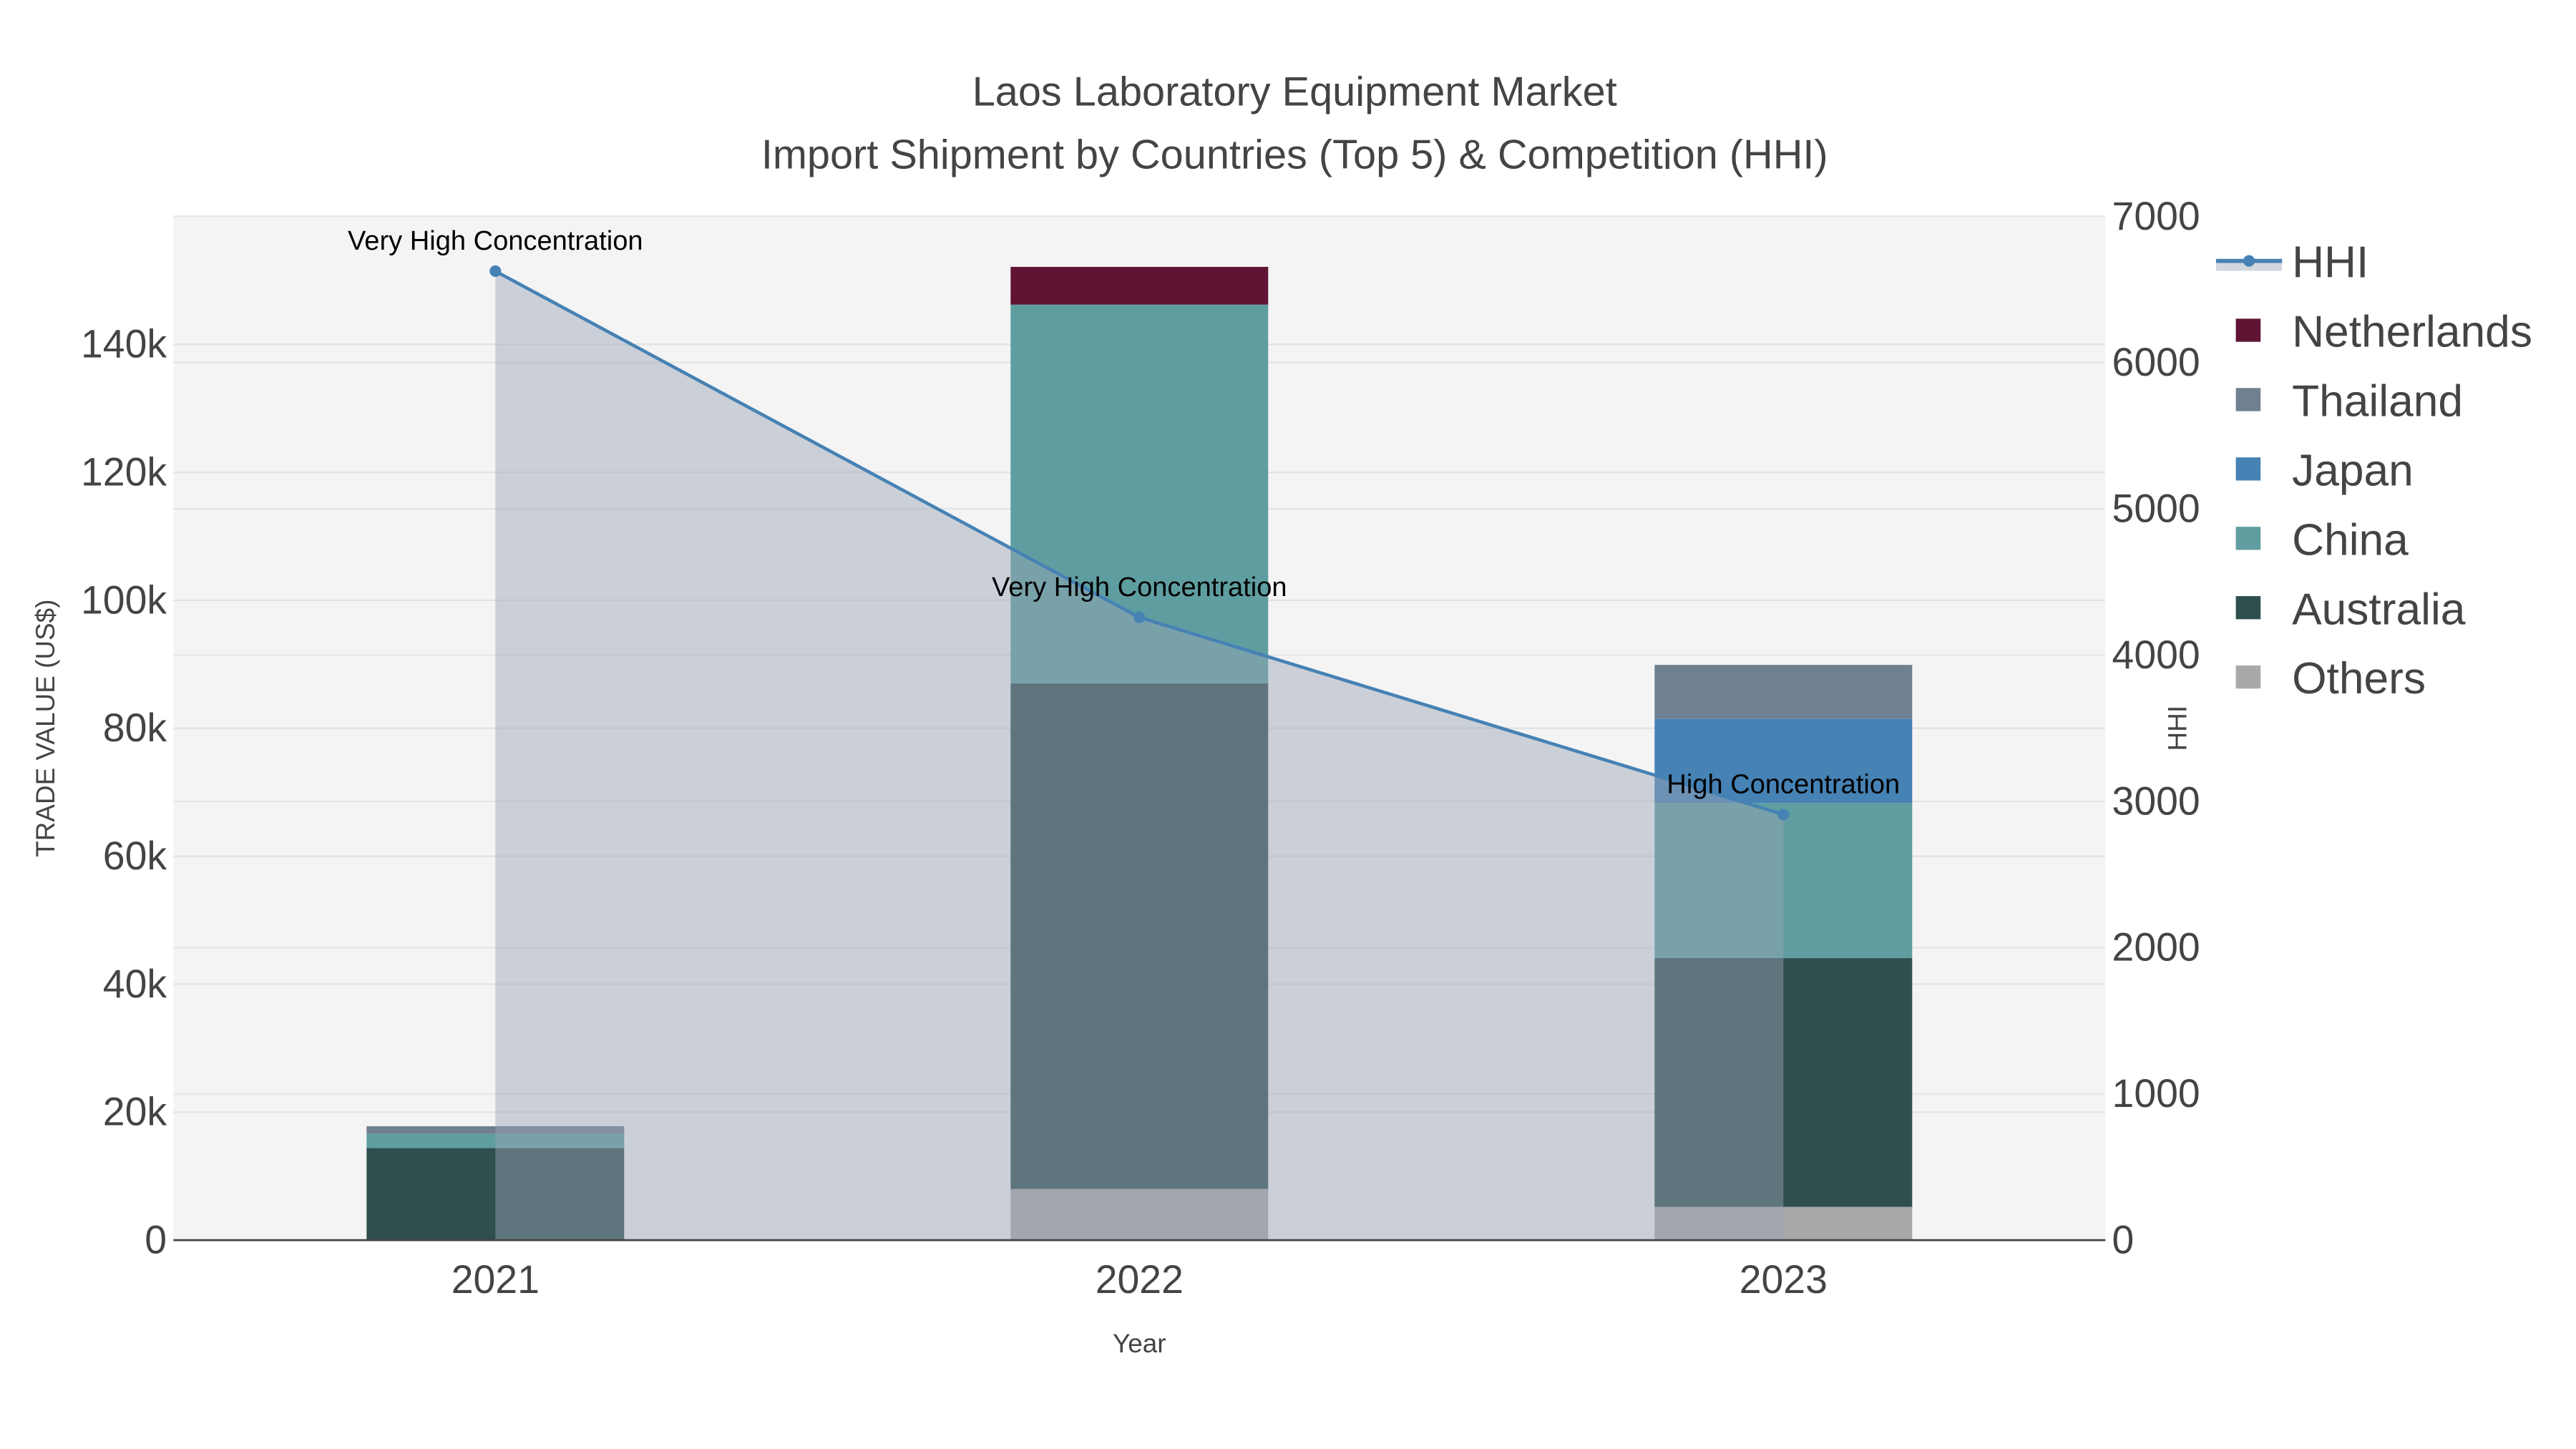 The height and width of the screenshot is (1449, 2576). I want to click on y-tick-label: 60k, so click(135, 856).